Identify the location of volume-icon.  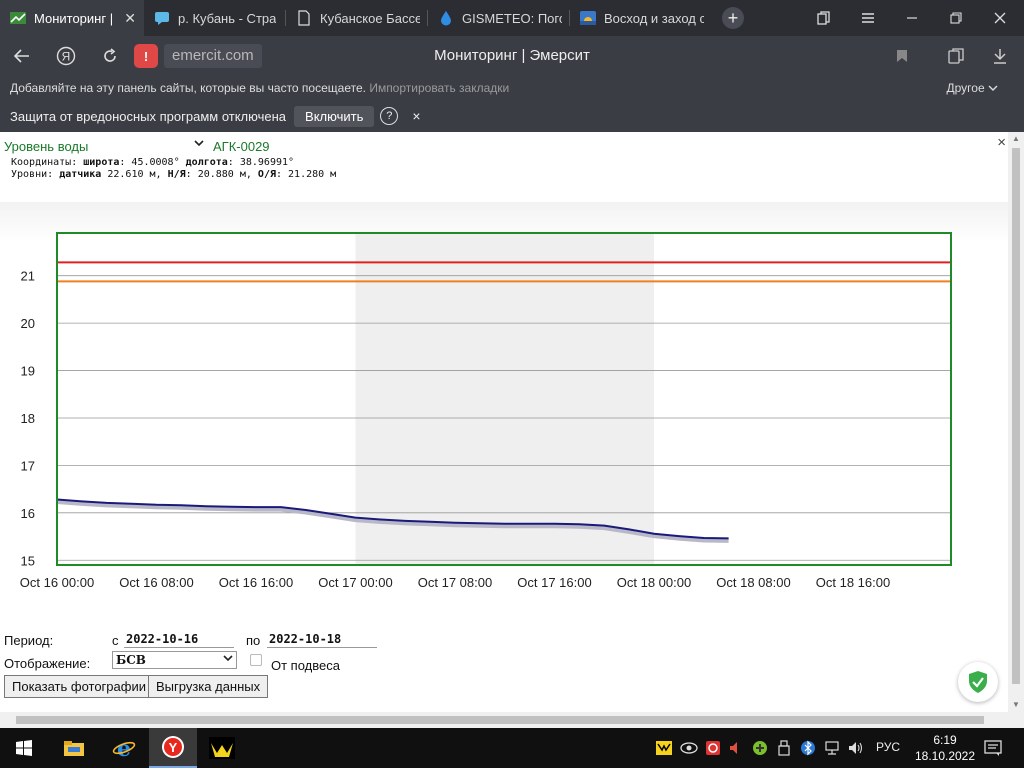
(856, 749).